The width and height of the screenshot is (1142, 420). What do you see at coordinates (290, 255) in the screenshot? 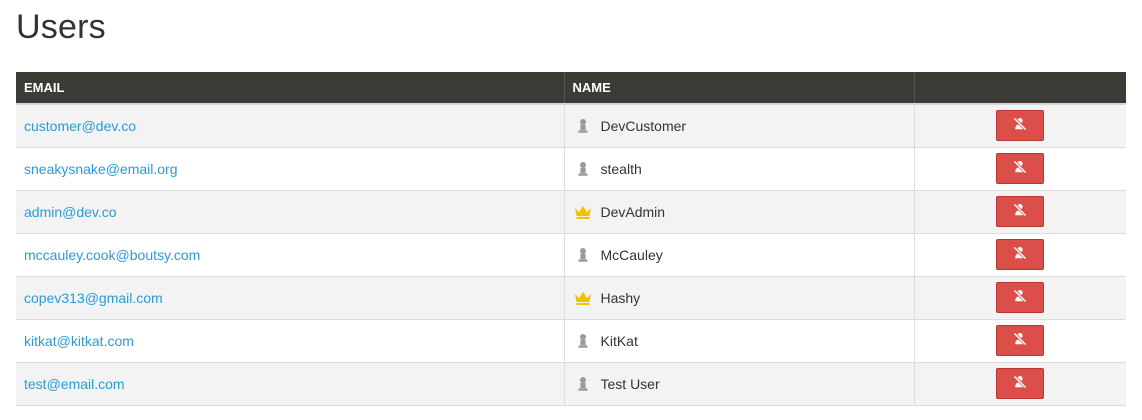
I see `email-cell: mccauley.cook@boutsy.com` at bounding box center [290, 255].